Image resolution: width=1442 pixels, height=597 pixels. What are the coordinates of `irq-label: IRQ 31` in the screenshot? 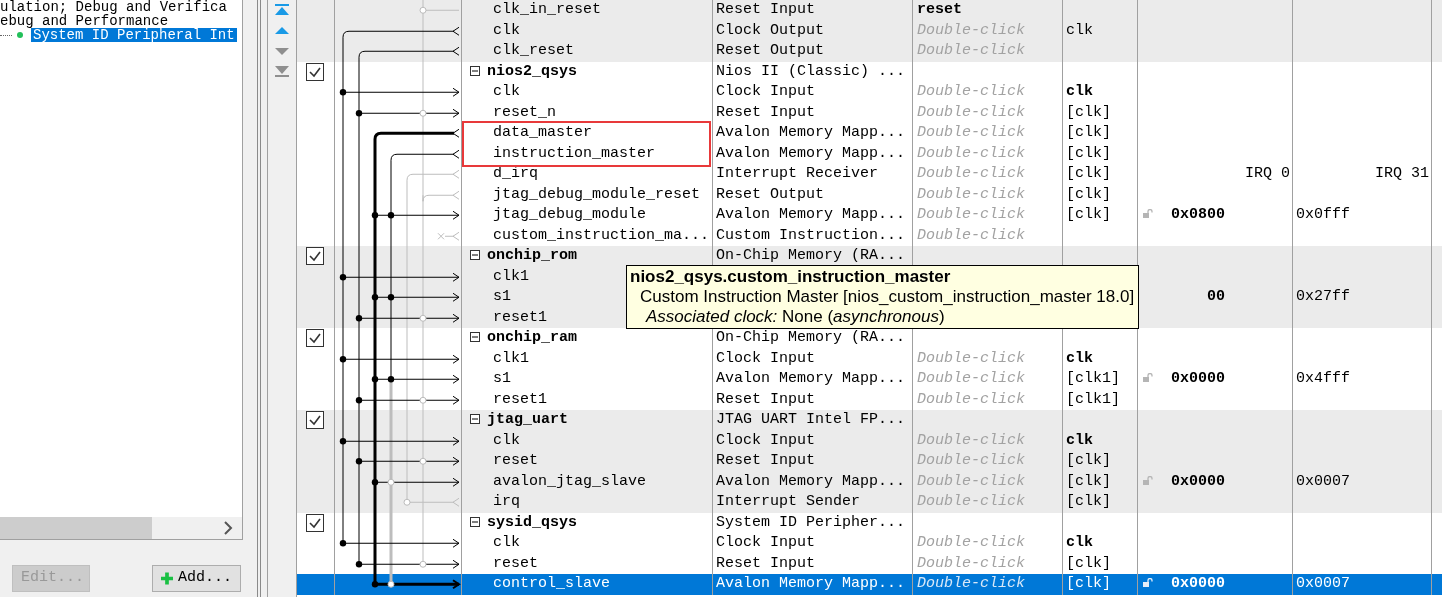 It's located at (1402, 173).